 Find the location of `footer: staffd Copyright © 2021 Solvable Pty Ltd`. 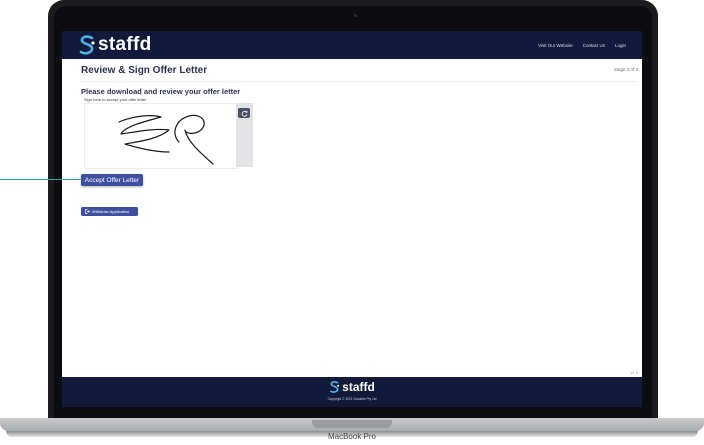

footer: staffd Copyright © 2021 Solvable Pty Ltd is located at coordinates (352, 392).